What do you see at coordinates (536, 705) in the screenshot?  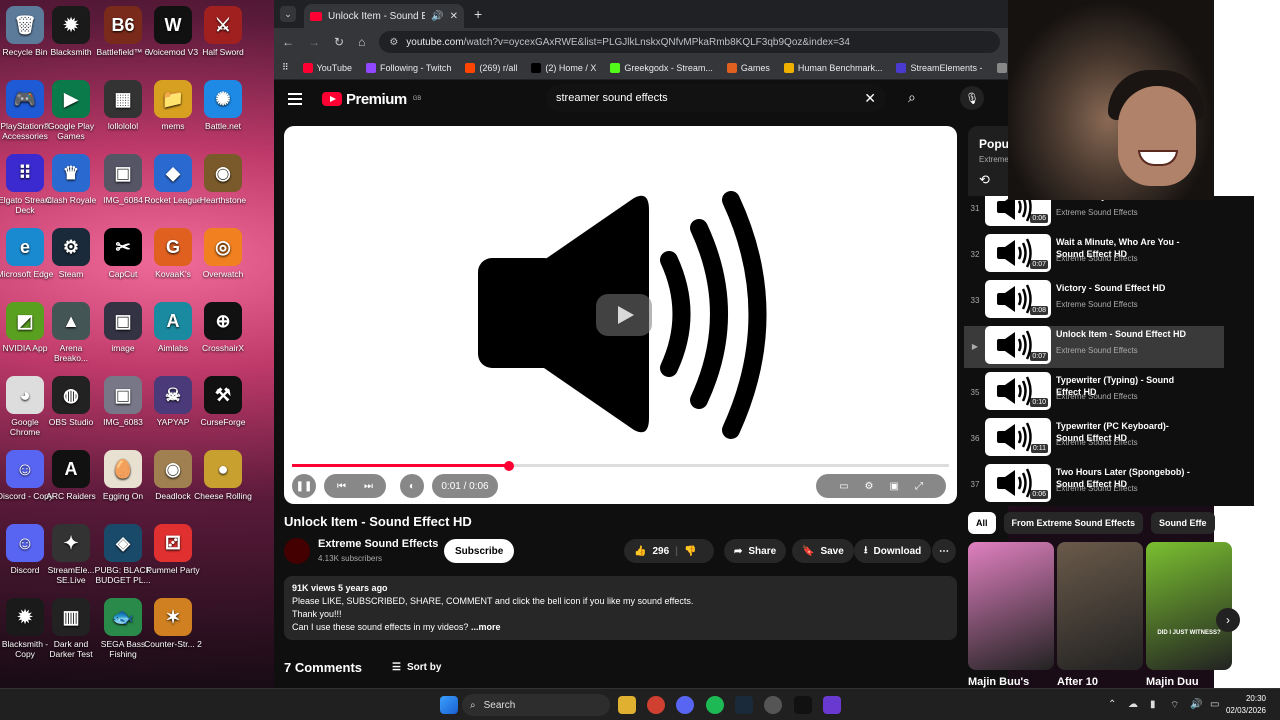 I see `taskbar-search: ⌕ Search` at bounding box center [536, 705].